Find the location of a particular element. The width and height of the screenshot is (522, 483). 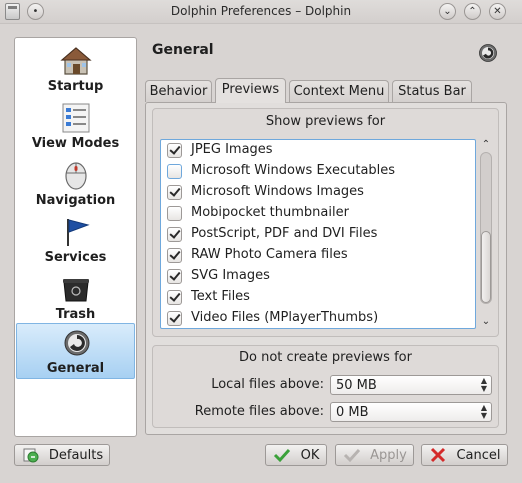

sidebar-item-startup: Startup is located at coordinates (75, 70).